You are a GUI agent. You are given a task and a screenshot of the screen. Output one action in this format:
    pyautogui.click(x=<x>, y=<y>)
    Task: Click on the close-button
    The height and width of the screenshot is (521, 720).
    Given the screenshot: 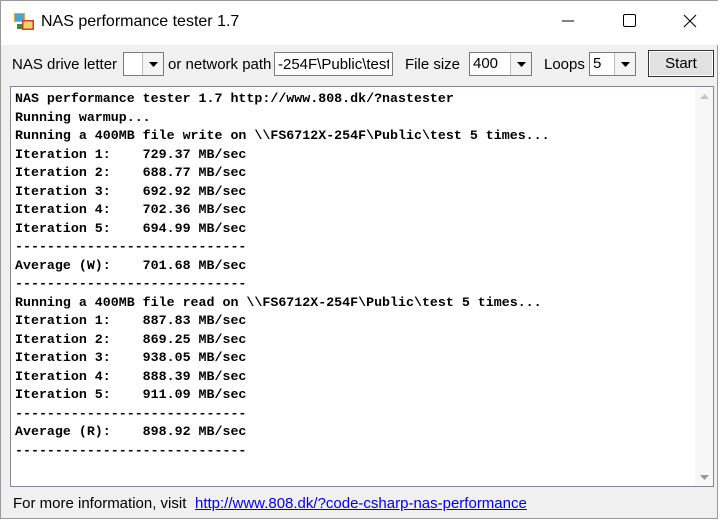 What is the action you would take?
    pyautogui.click(x=689, y=23)
    